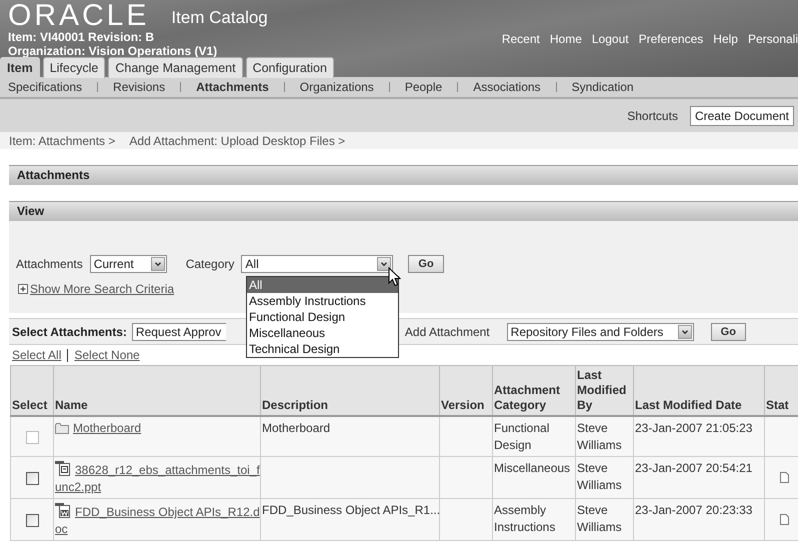 The width and height of the screenshot is (798, 552). I want to click on category-label: Category, so click(210, 264).